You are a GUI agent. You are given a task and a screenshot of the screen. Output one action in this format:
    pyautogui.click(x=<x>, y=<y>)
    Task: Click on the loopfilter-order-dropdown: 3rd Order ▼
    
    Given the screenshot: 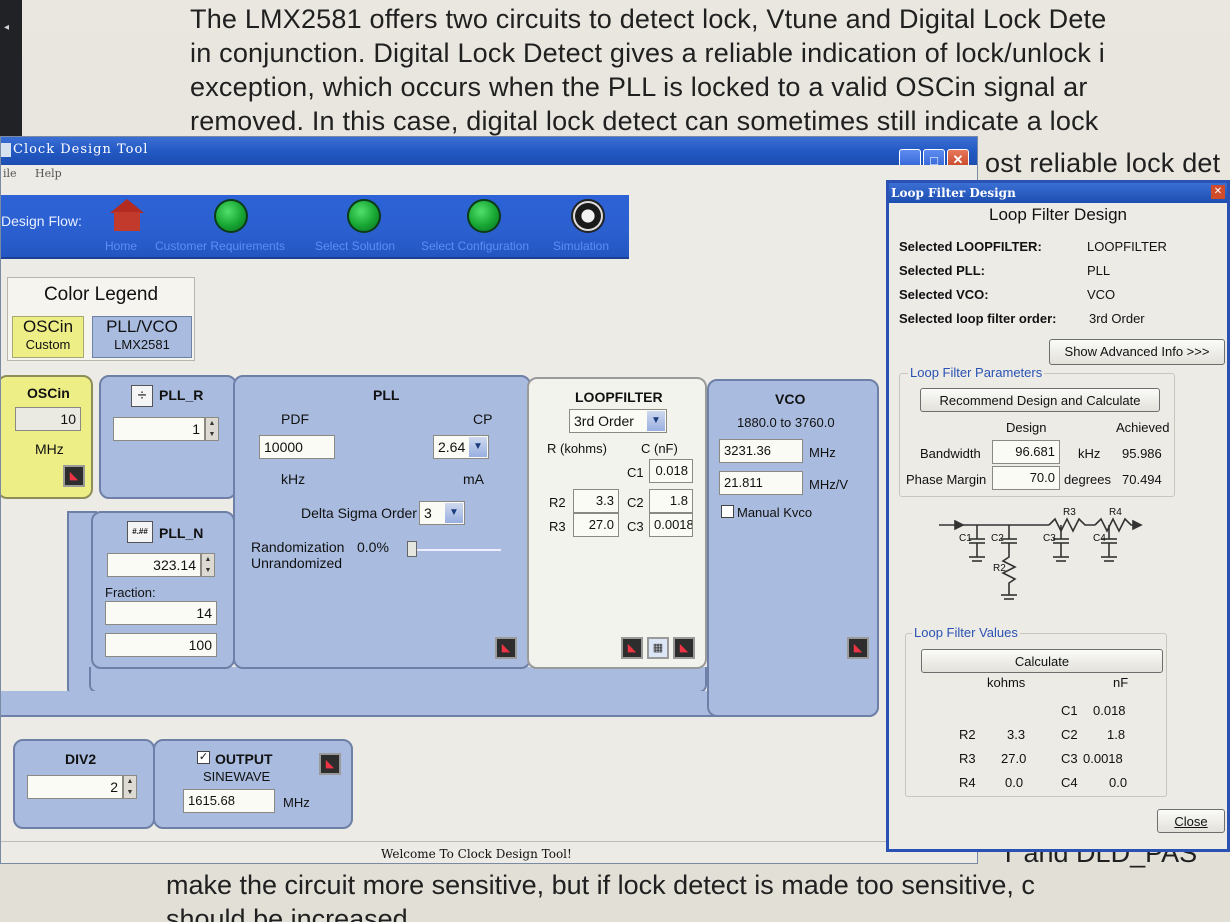 What is the action you would take?
    pyautogui.click(x=618, y=421)
    